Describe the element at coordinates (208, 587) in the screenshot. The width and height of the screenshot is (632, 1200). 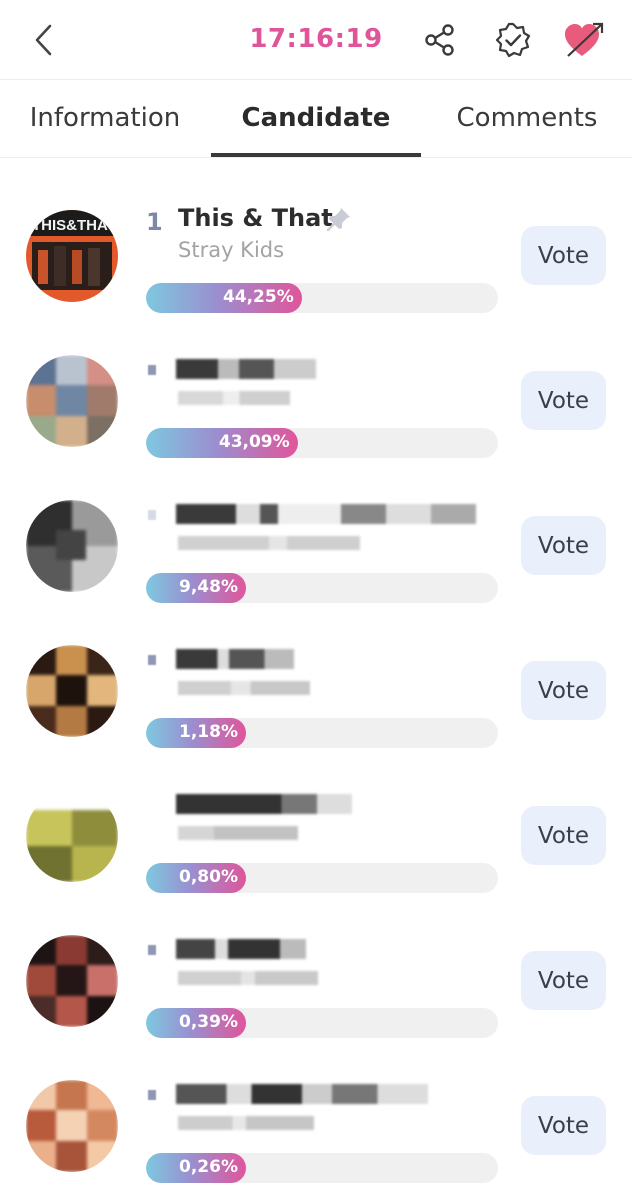
I see `vote-percentage: 9,48%` at that location.